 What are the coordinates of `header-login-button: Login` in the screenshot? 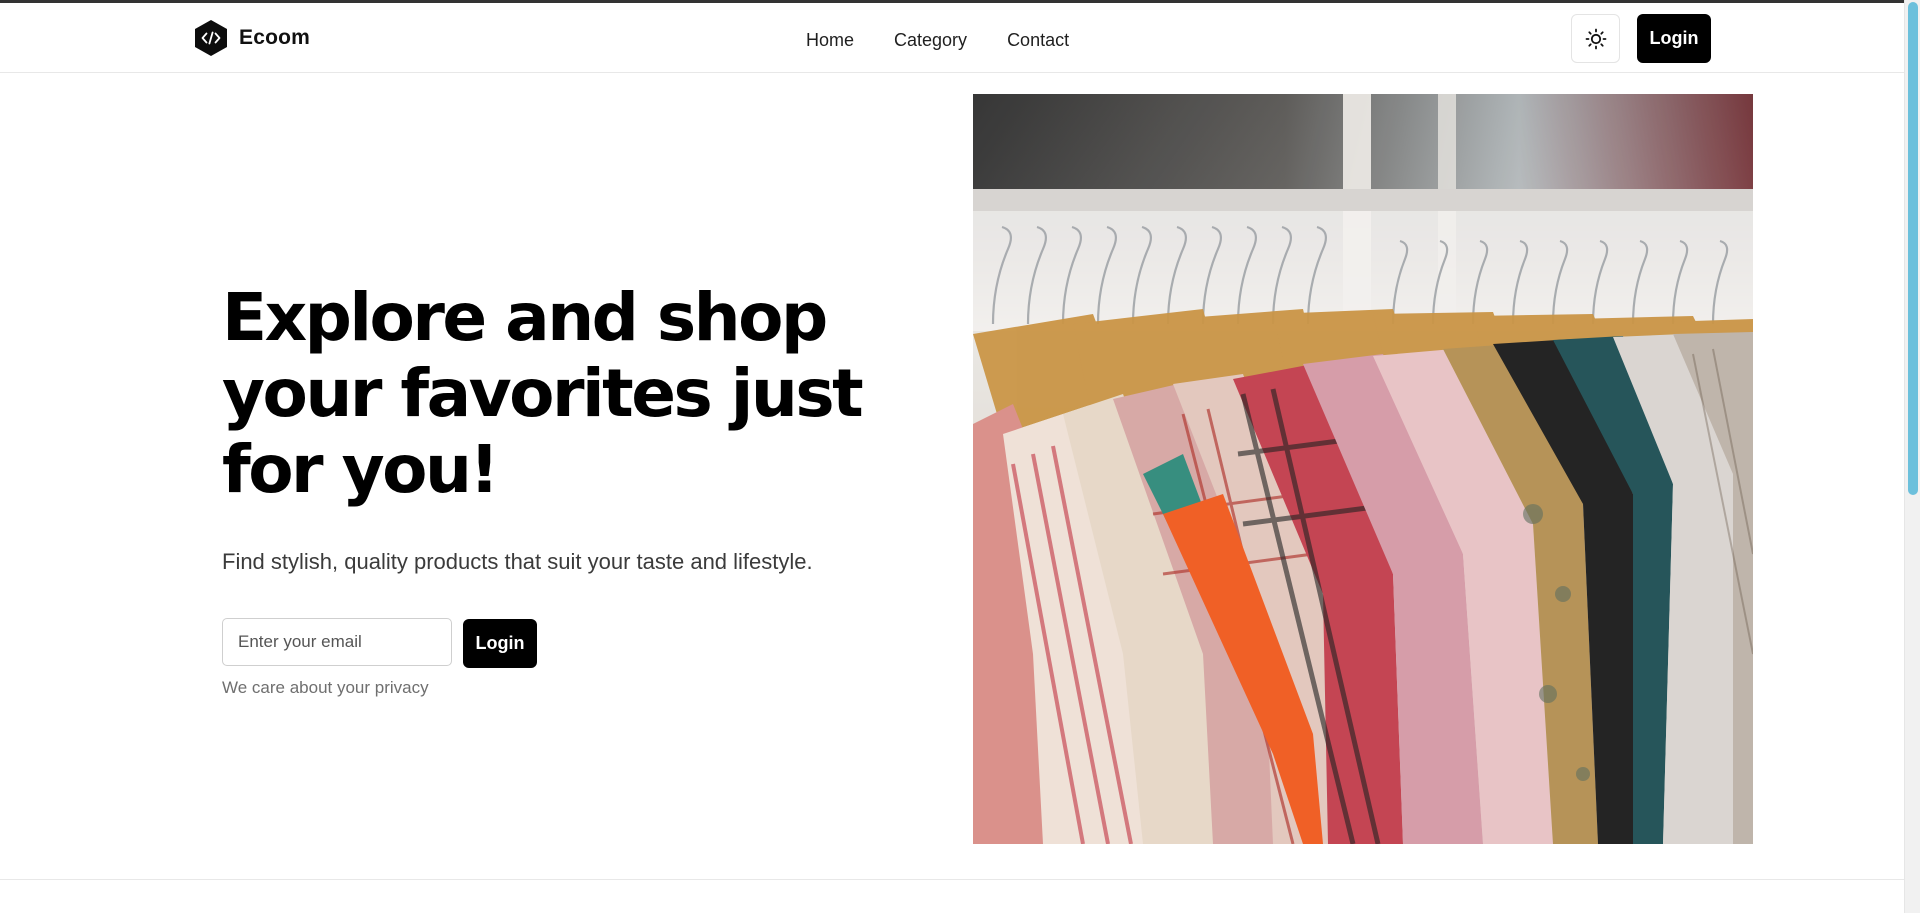 It's located at (1674, 38).